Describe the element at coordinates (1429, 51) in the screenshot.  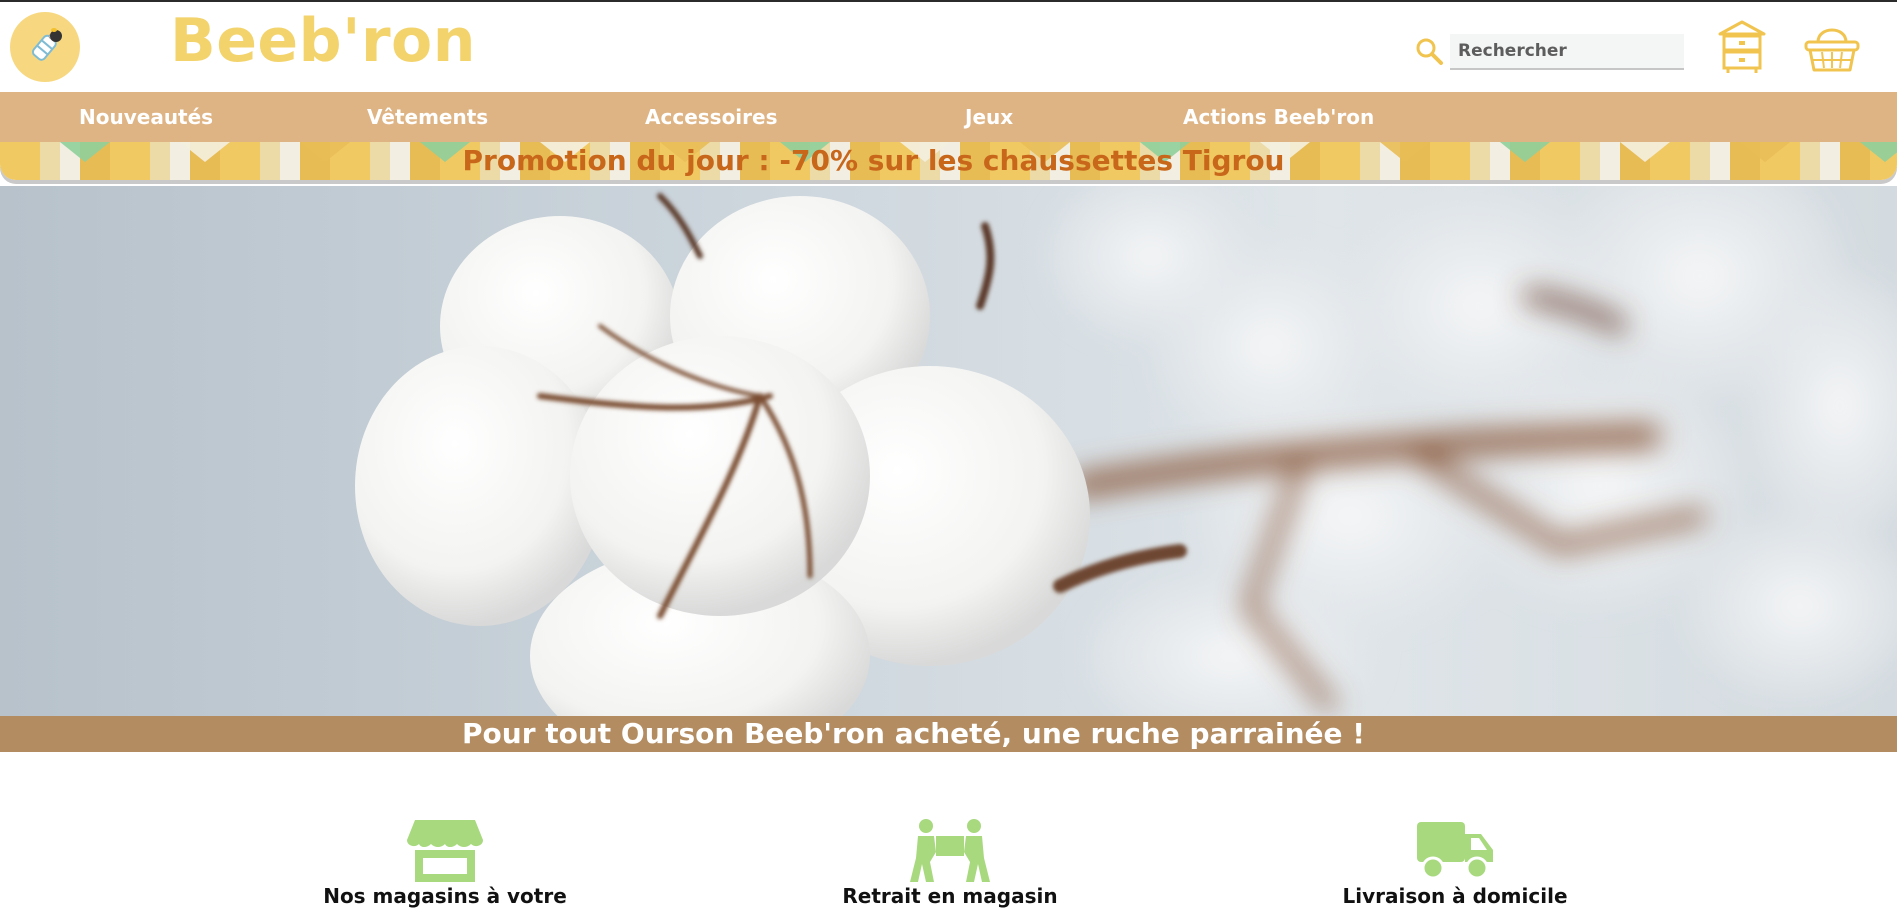
I see `search-icon` at that location.